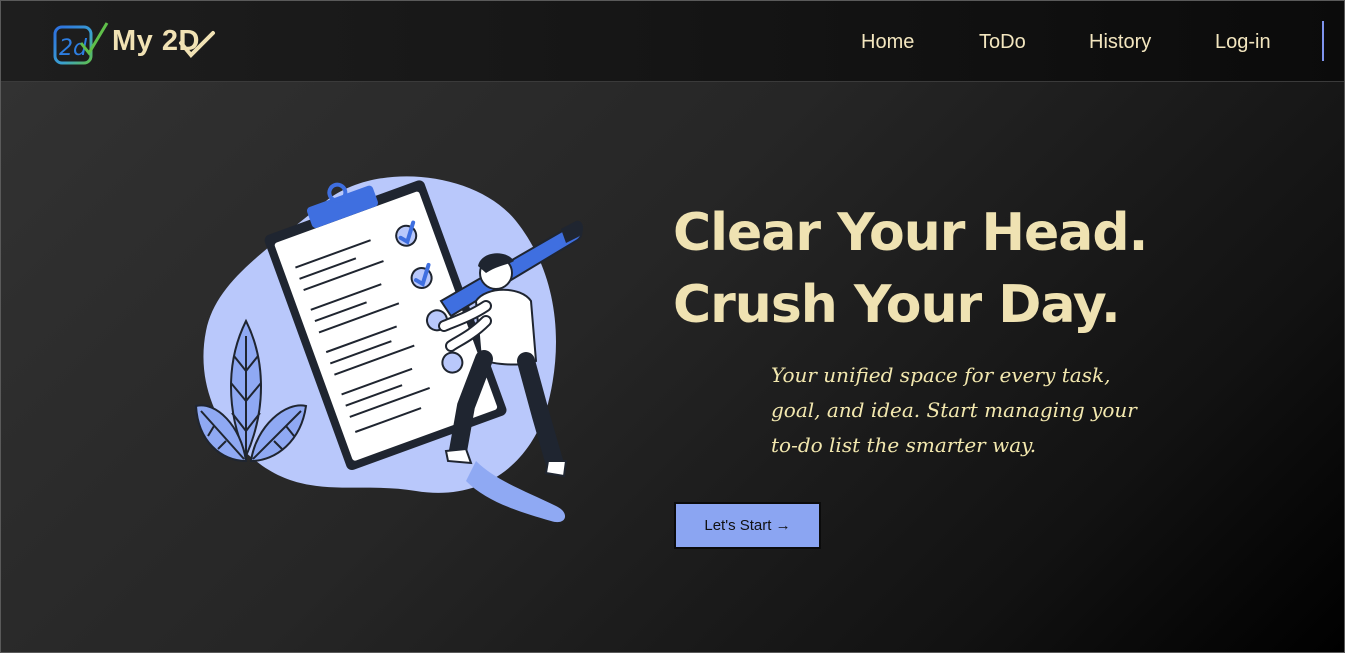 This screenshot has width=1345, height=653. Describe the element at coordinates (197, 44) in the screenshot. I see `checkmark-icon` at that location.